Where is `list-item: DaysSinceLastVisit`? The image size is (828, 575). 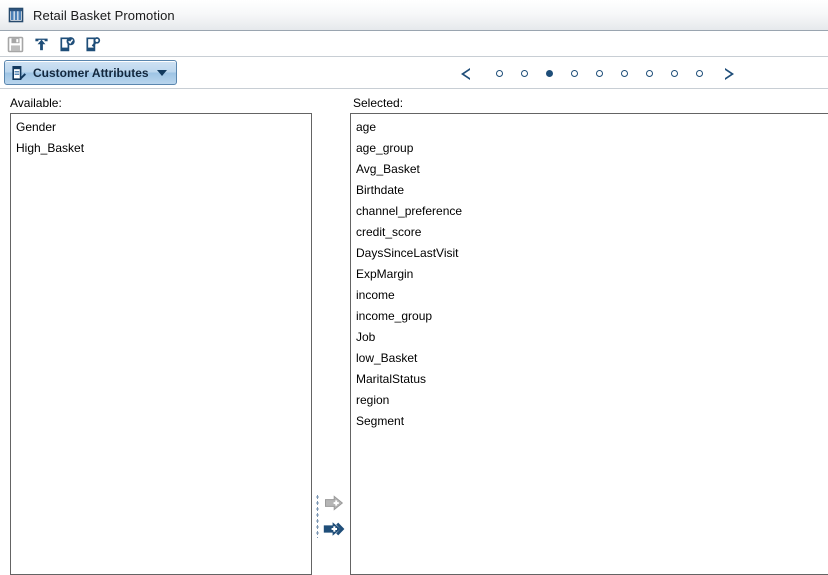 list-item: DaysSinceLastVisit is located at coordinates (589, 253).